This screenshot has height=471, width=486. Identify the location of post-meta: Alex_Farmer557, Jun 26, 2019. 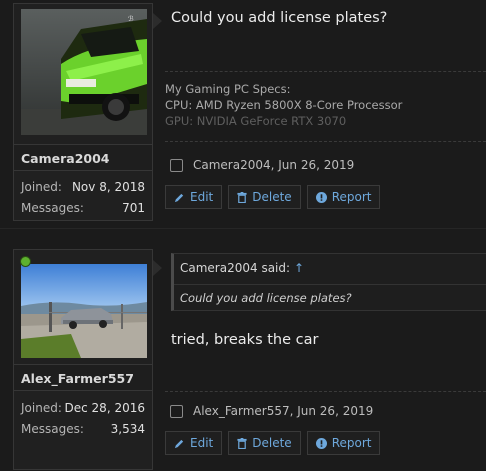
(271, 411).